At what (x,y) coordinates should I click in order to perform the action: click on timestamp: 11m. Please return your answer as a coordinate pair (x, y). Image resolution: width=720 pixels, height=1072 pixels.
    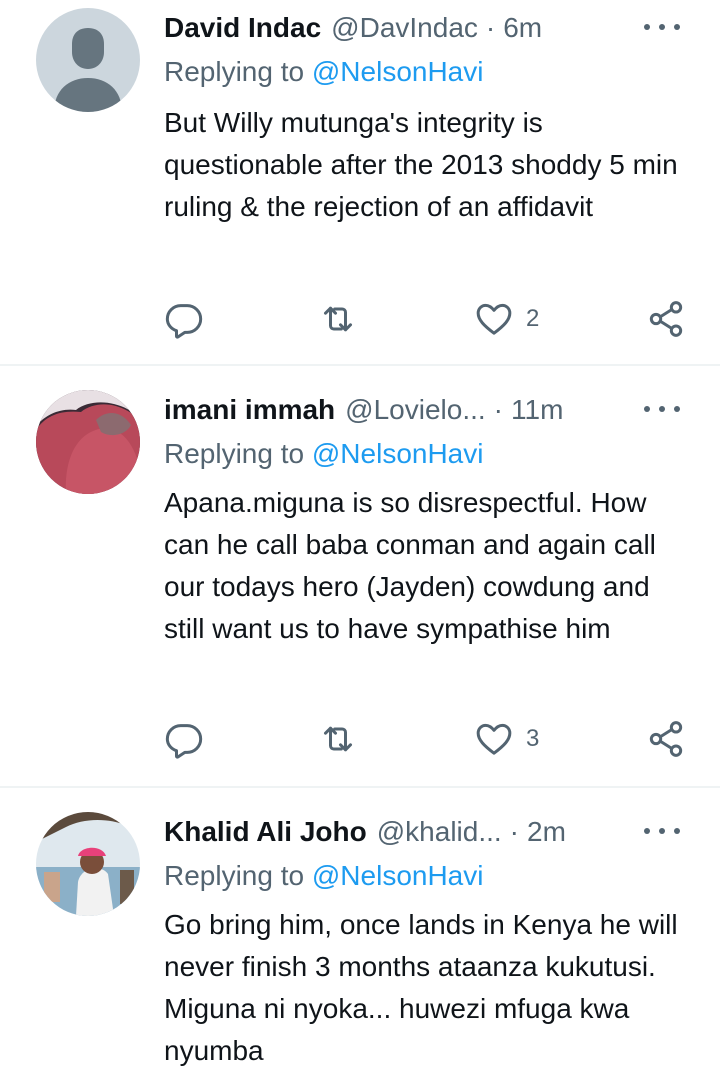
    Looking at the image, I should click on (537, 410).